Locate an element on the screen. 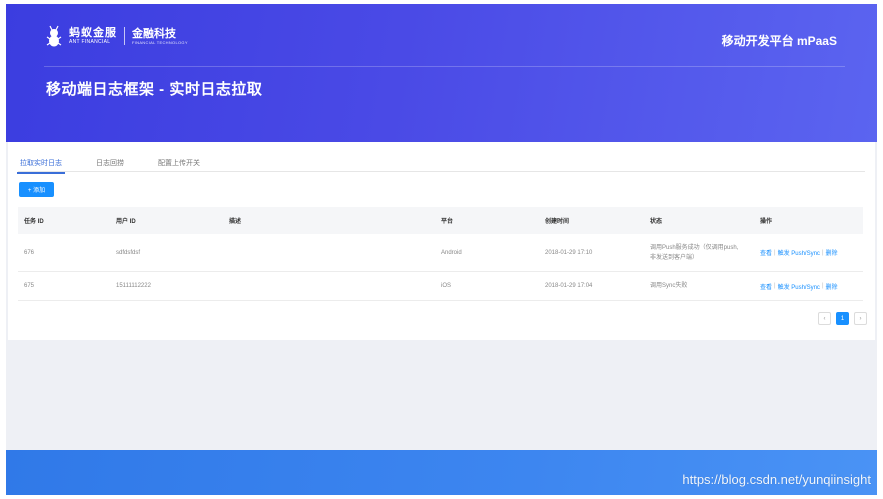  pagination: ‹ 1 › is located at coordinates (840, 318).